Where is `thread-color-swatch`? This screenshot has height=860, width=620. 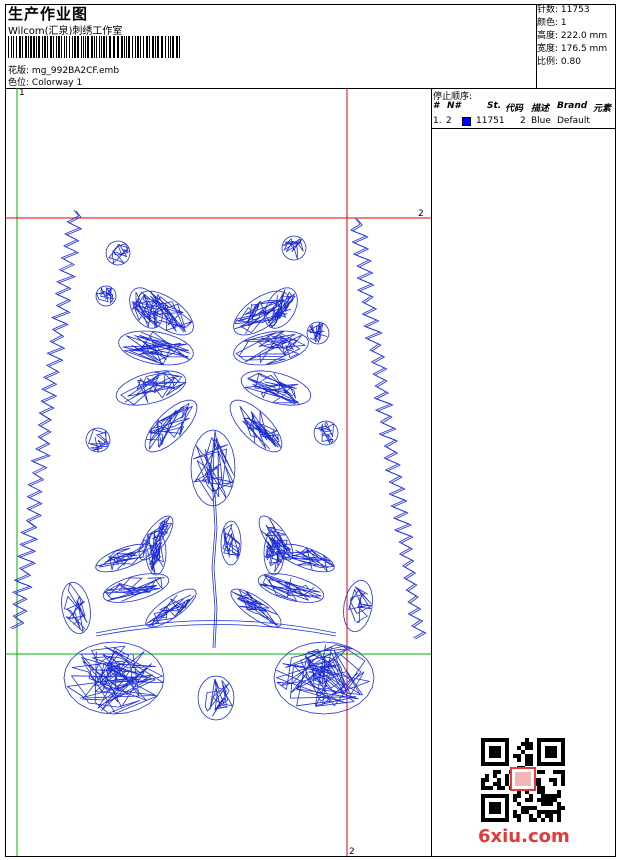 thread-color-swatch is located at coordinates (466, 121).